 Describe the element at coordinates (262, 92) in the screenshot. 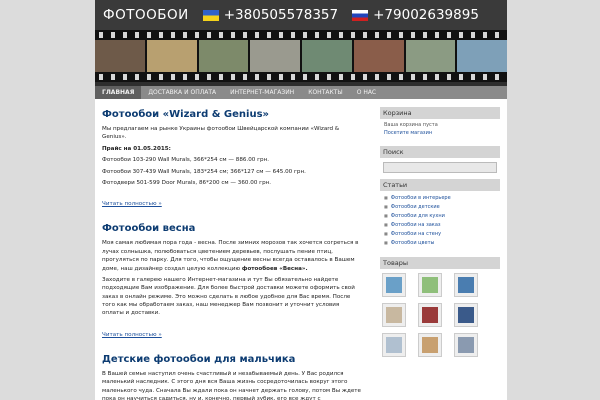

I see `nav-item: ИНТЕРНЕТ-МАГАЗИН` at that location.